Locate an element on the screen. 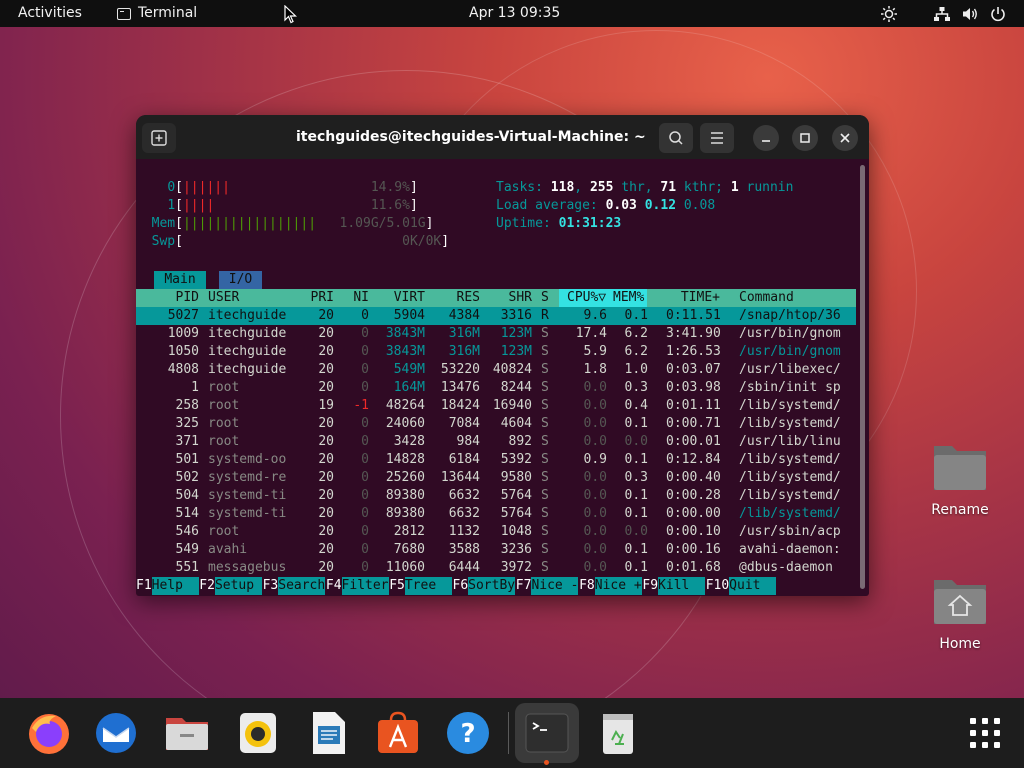  cell-pri: 20 is located at coordinates (326, 441).